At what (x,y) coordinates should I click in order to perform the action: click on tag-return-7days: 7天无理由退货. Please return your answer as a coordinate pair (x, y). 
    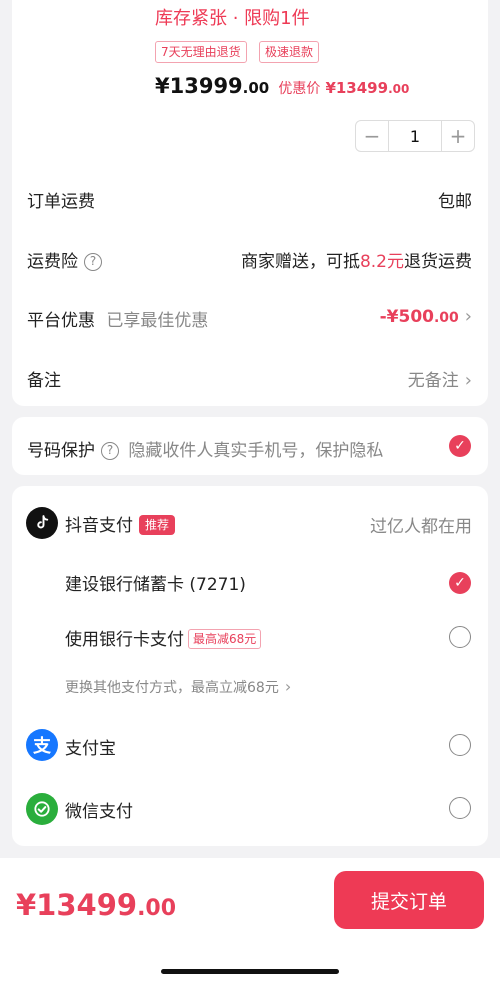
    Looking at the image, I should click on (201, 52).